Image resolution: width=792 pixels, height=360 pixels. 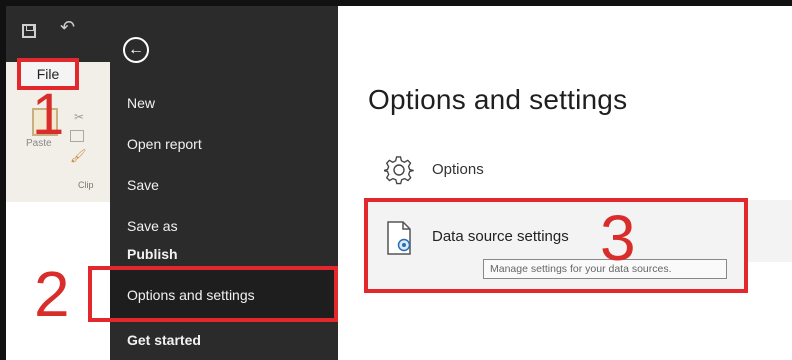 I want to click on menu-item-new: New, so click(x=141, y=103).